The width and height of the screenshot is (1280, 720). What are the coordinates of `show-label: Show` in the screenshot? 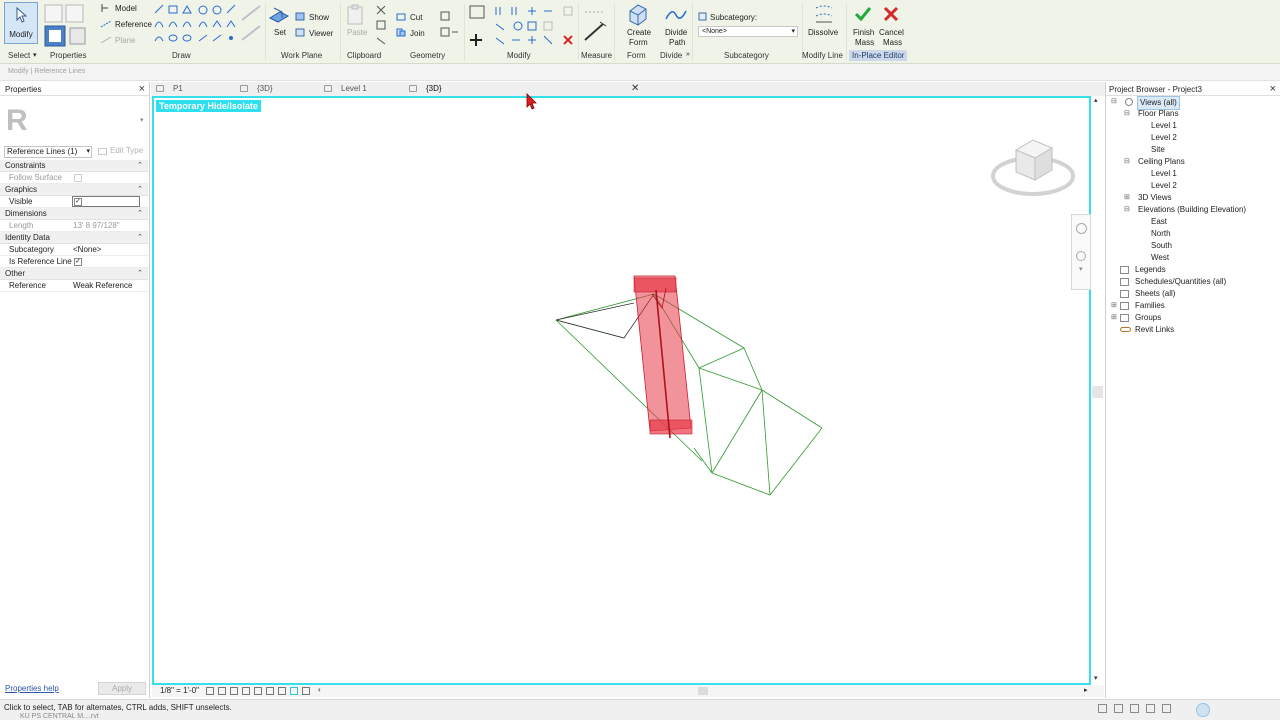 It's located at (319, 17).